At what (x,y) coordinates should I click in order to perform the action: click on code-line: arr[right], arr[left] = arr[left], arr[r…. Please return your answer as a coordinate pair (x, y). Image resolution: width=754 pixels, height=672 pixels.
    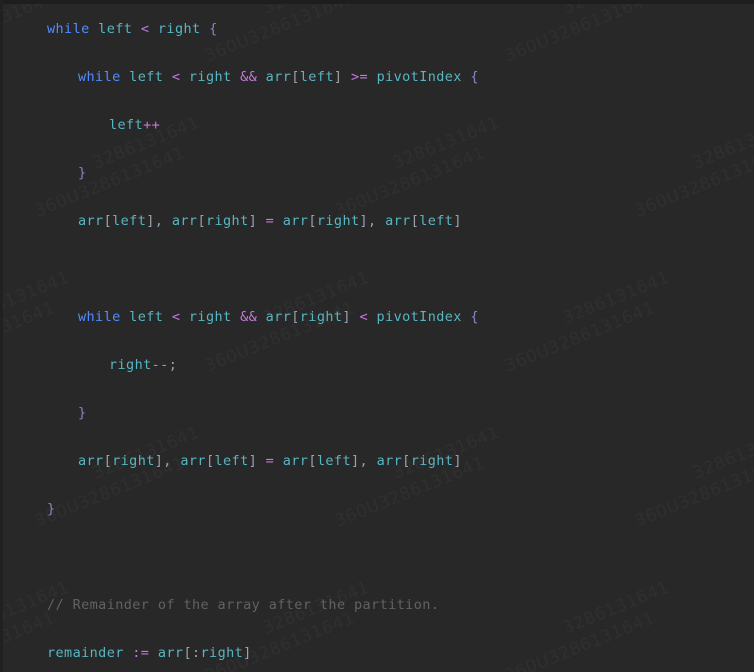
    Looking at the image, I should click on (377, 474).